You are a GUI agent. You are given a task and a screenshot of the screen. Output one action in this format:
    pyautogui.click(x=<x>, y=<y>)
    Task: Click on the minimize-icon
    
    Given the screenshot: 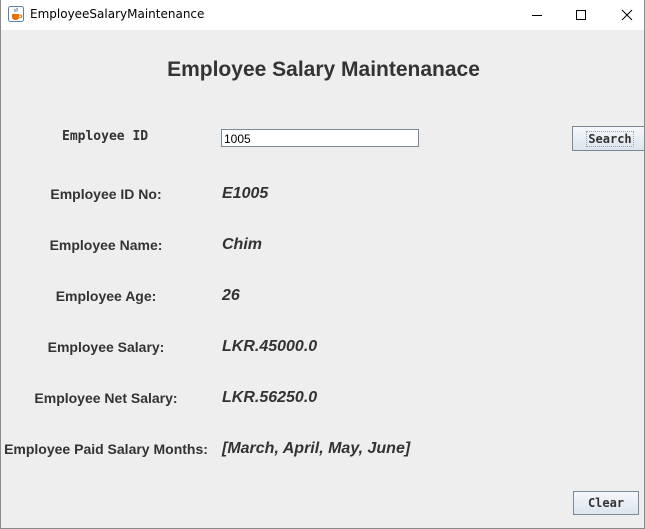 What is the action you would take?
    pyautogui.click(x=537, y=15)
    